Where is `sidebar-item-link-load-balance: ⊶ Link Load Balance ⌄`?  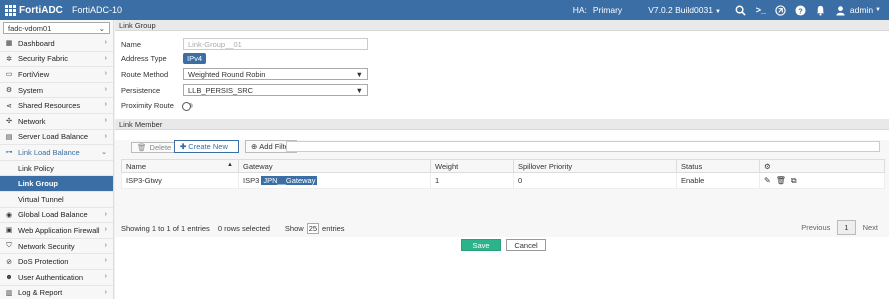 sidebar-item-link-load-balance: ⊶ Link Load Balance ⌄ is located at coordinates (56, 153).